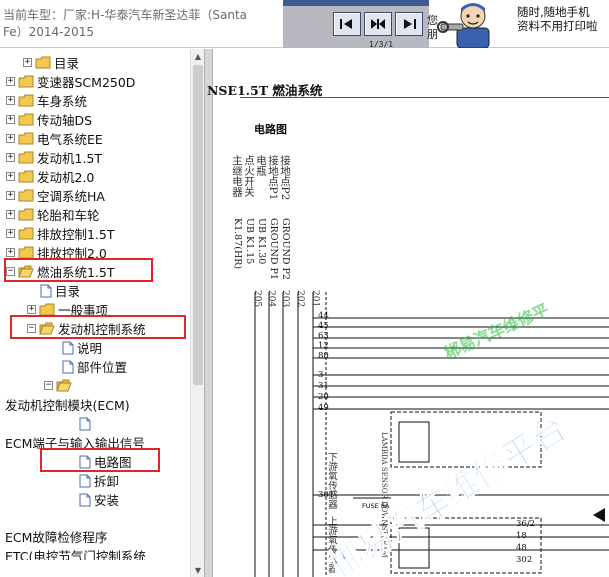 The image size is (609, 577). Describe the element at coordinates (249, 241) in the screenshot. I see `label-ub-k1-15: UB K1.15` at that location.